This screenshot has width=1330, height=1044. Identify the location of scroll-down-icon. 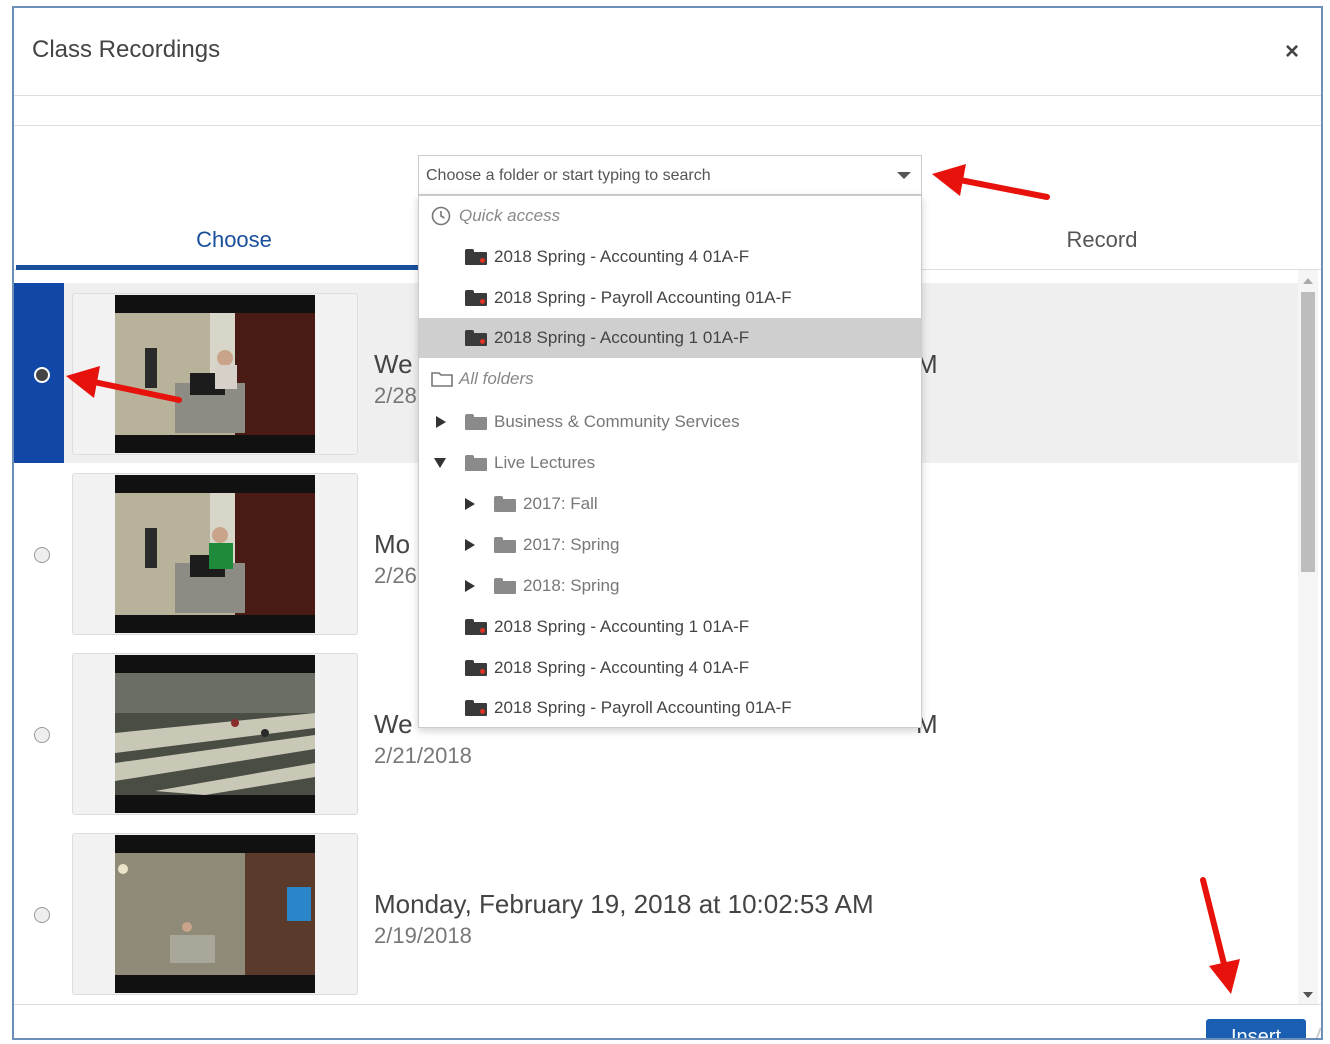
(1308, 995).